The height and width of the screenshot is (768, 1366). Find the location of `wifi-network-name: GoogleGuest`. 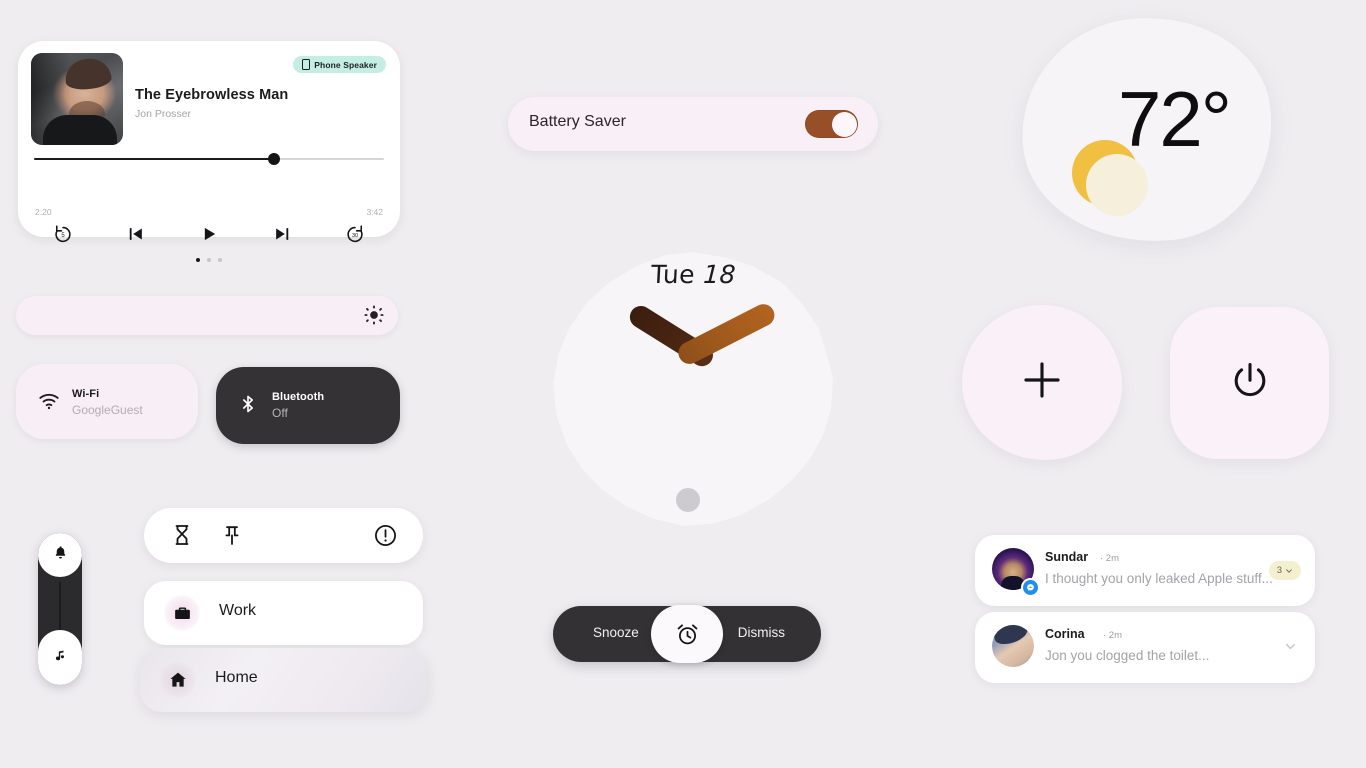

wifi-network-name: GoogleGuest is located at coordinates (107, 410).